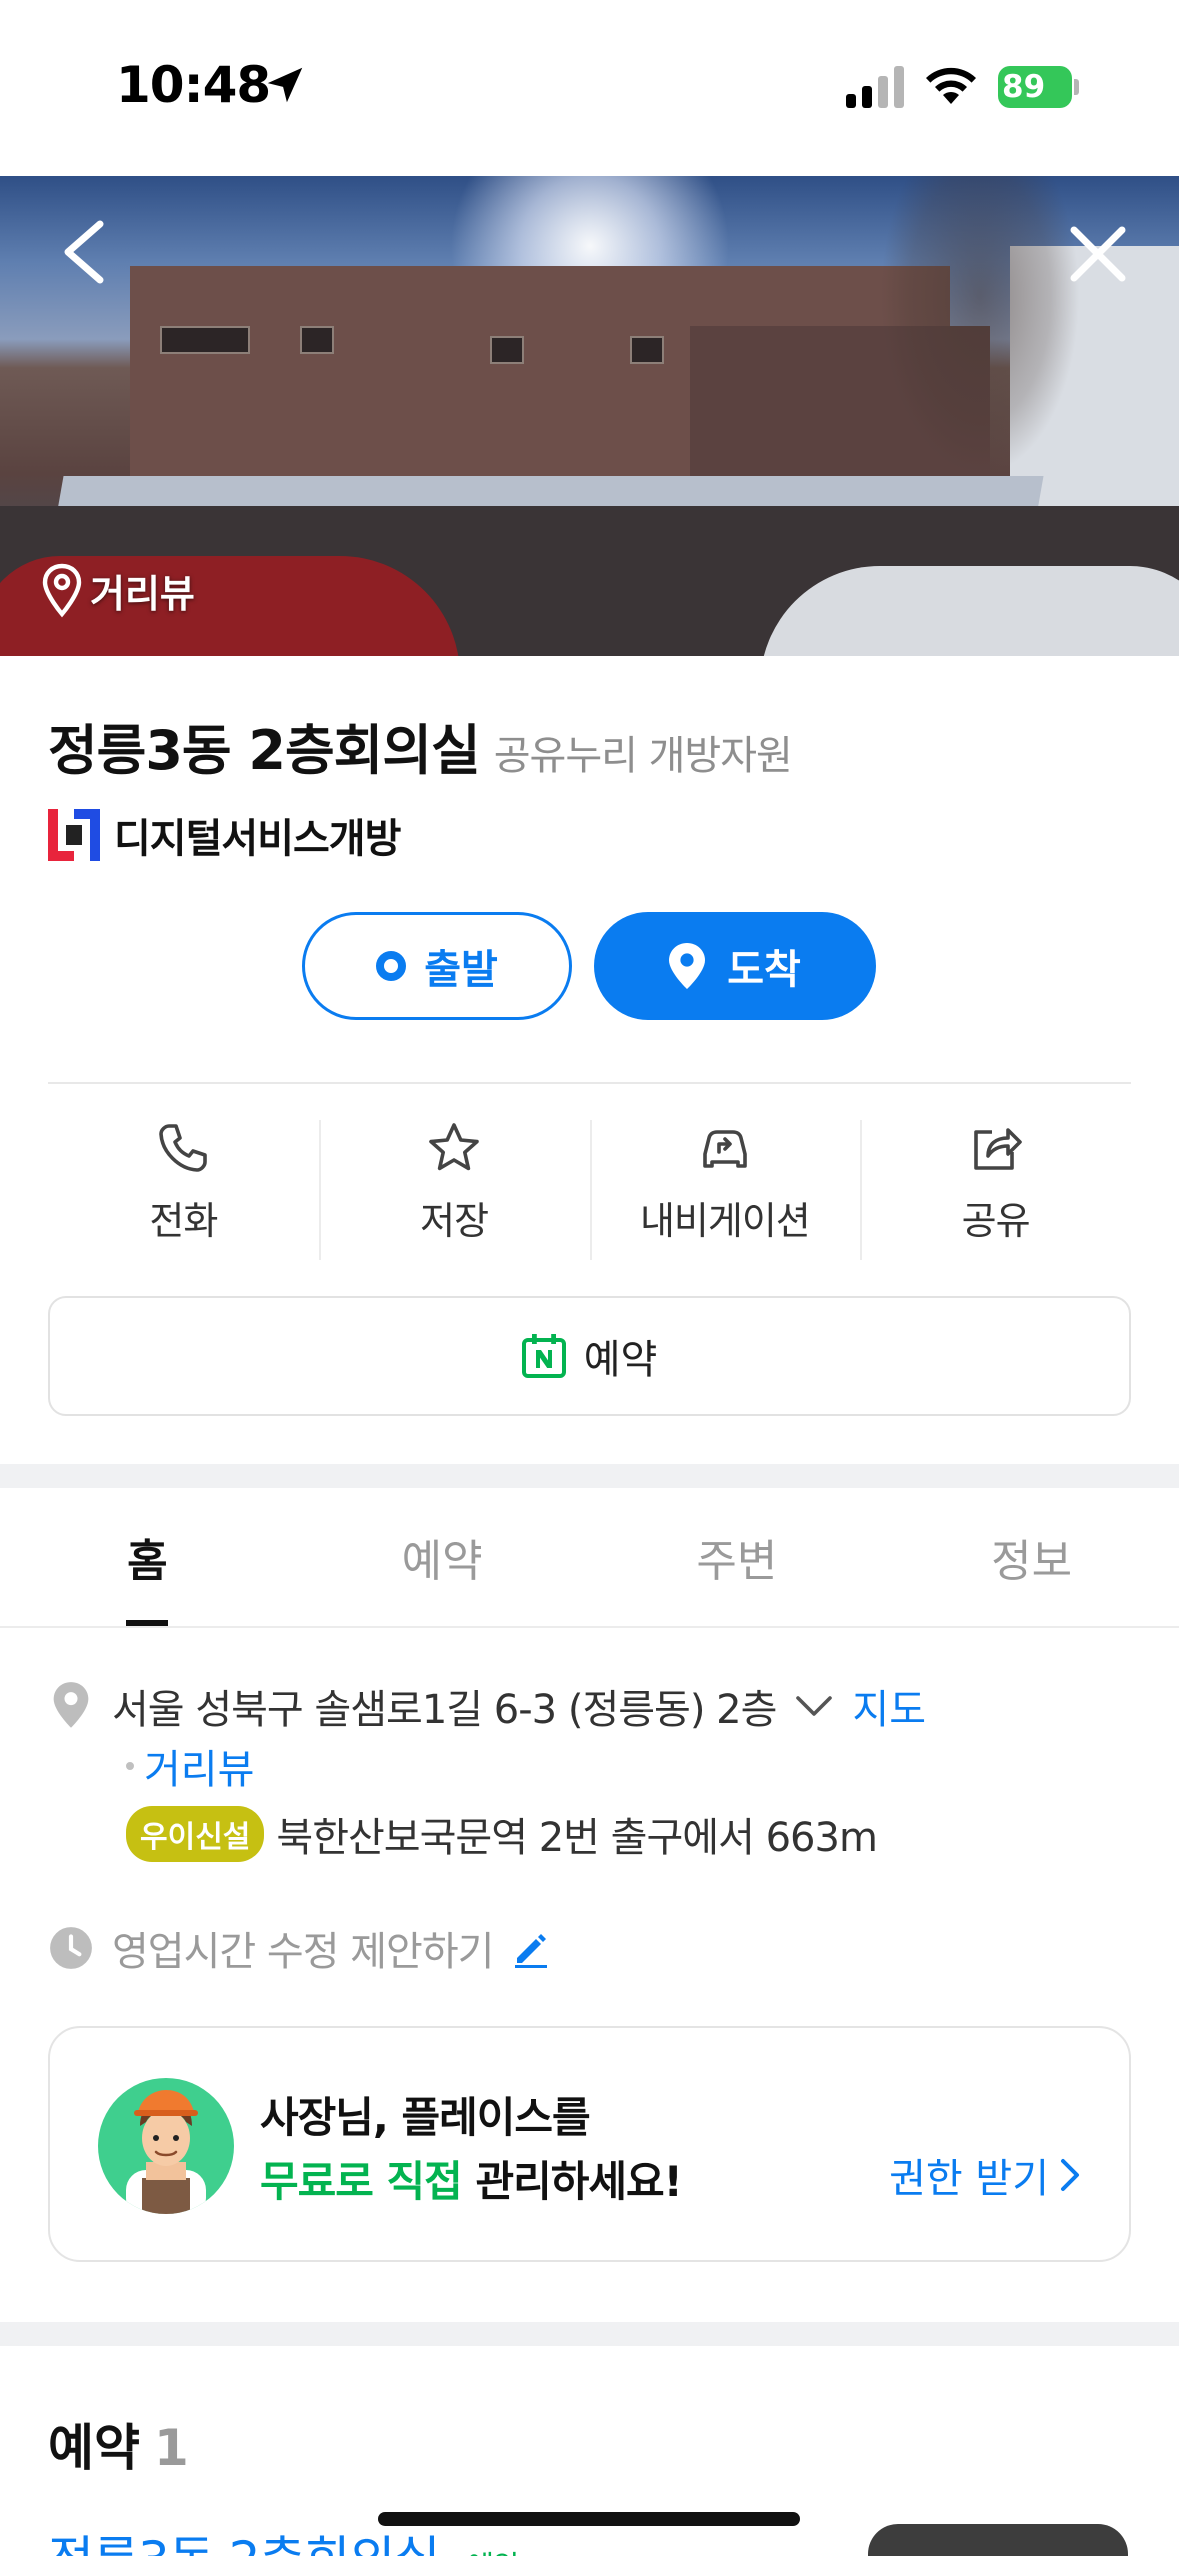  What do you see at coordinates (454, 1147) in the screenshot?
I see `star-icon` at bounding box center [454, 1147].